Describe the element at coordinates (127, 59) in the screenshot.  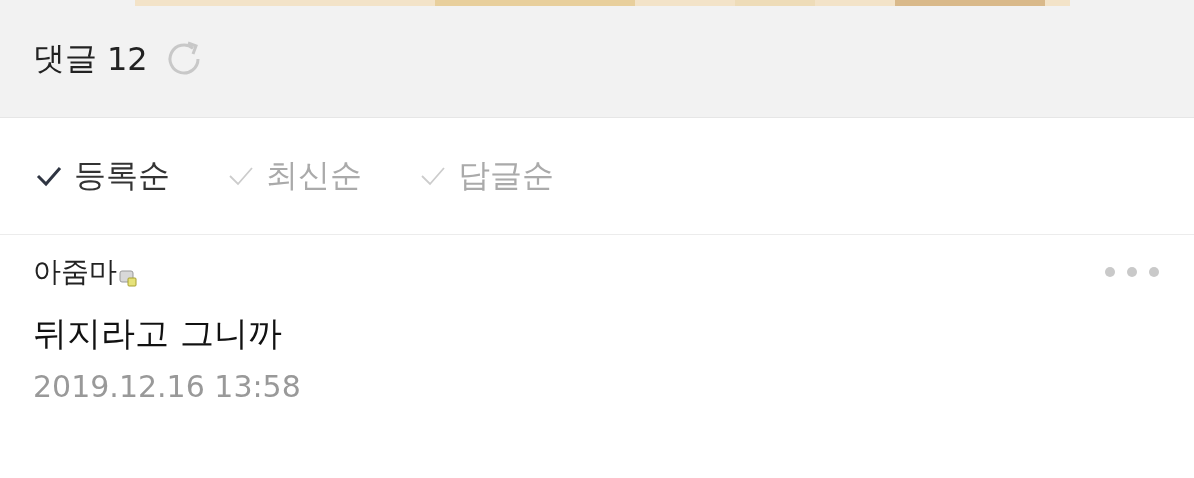
I see `comment-count: 12` at that location.